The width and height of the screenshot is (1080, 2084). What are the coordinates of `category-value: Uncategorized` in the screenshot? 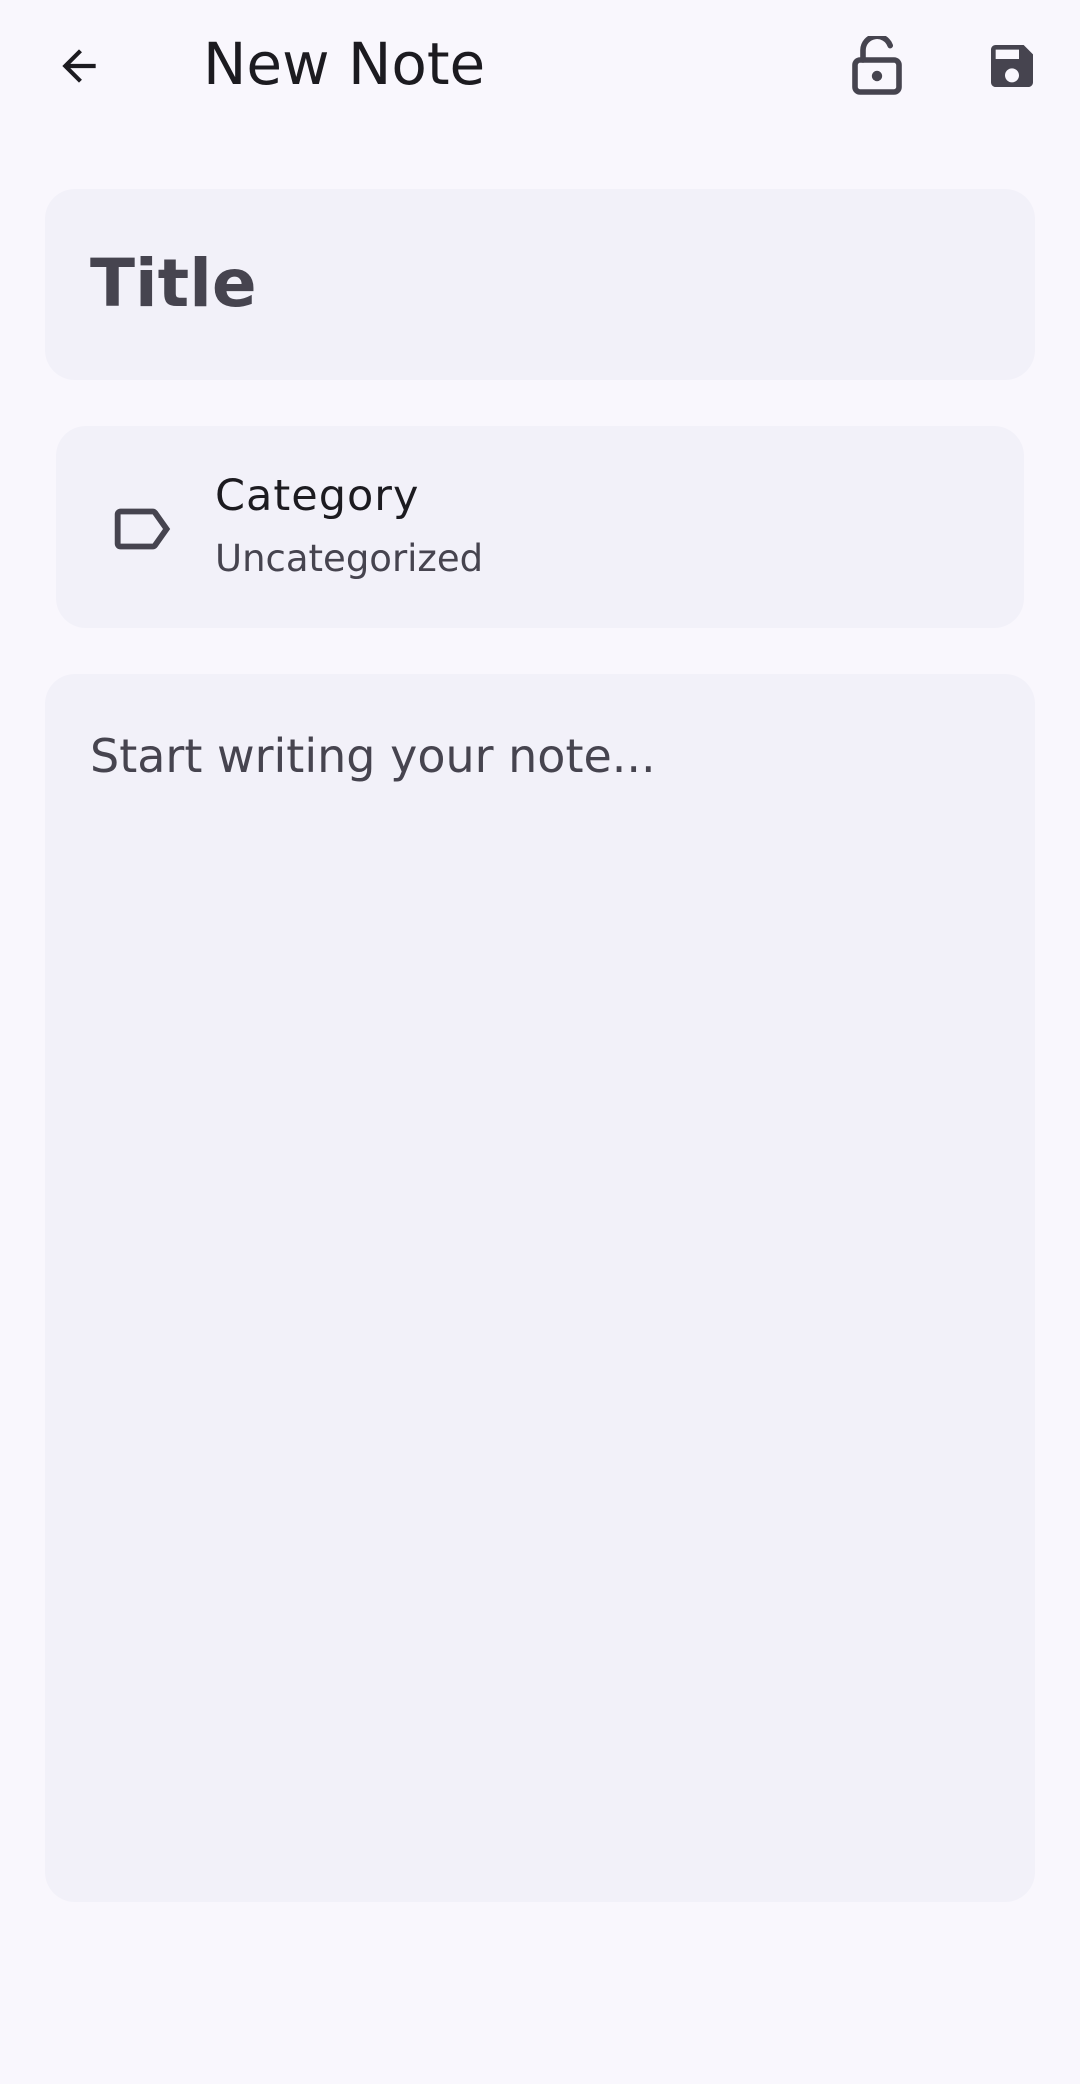 It's located at (349, 558).